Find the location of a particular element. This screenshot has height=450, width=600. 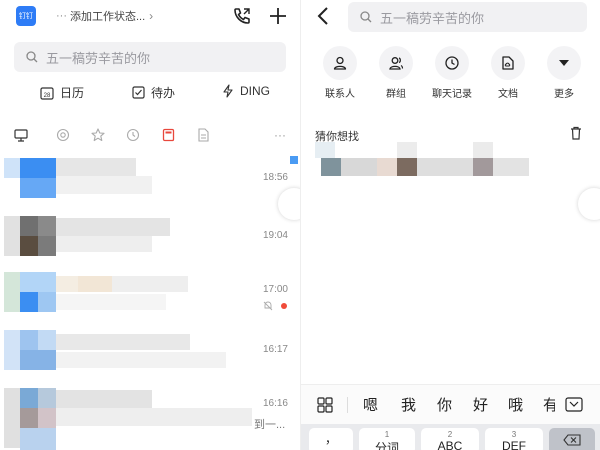

calendar-button: 28 日历 is located at coordinates (62, 92).